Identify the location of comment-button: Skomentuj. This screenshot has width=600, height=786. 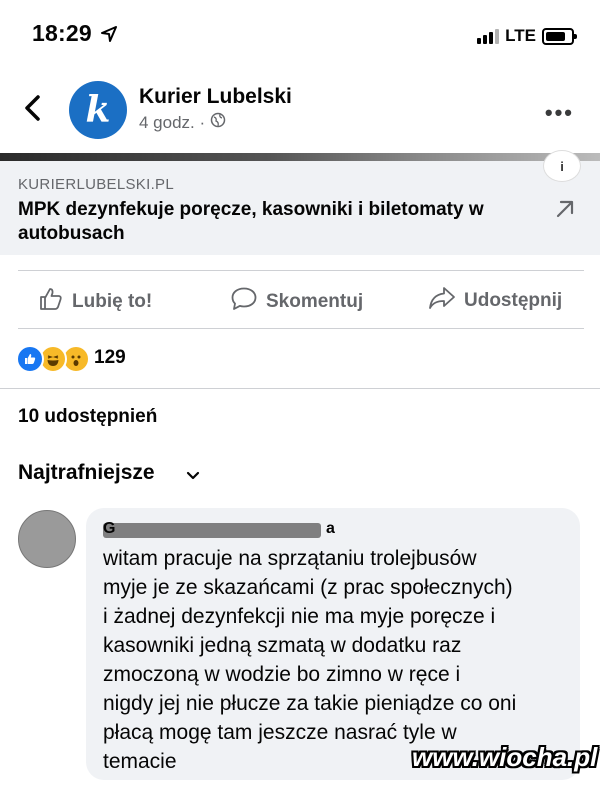
(296, 302).